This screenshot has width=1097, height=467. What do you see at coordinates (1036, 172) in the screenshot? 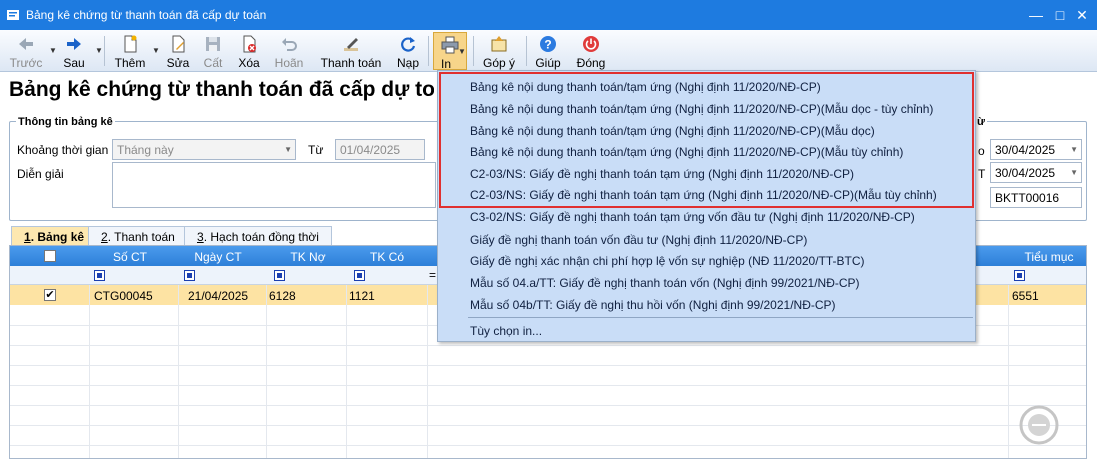
I see `document-date-input: 30/04/2025 ▼` at bounding box center [1036, 172].